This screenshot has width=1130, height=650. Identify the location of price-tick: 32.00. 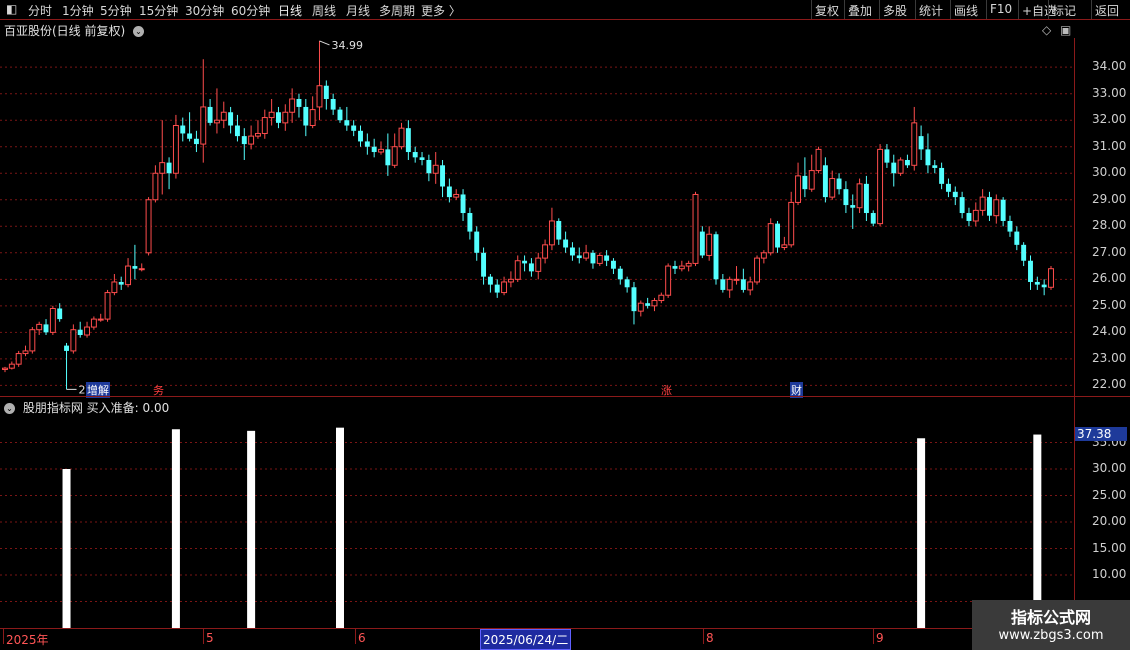
(1109, 119).